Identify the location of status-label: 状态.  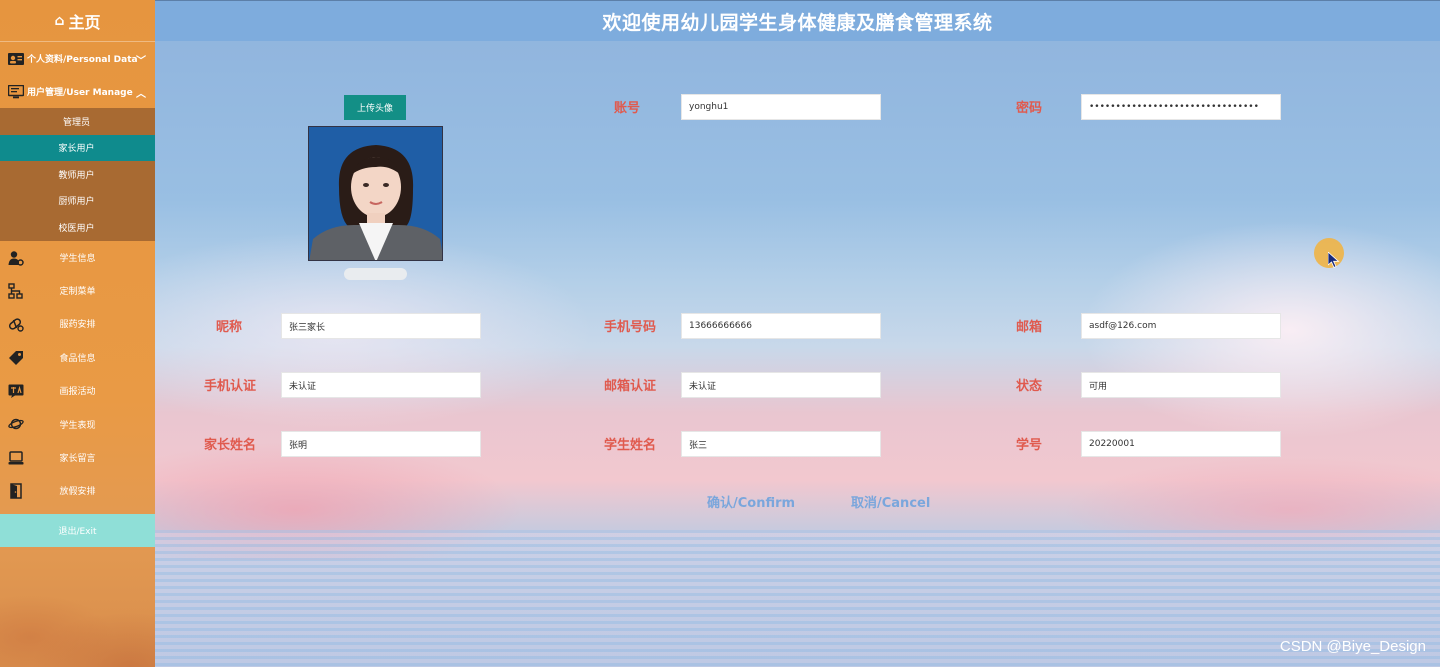
(1028, 386).